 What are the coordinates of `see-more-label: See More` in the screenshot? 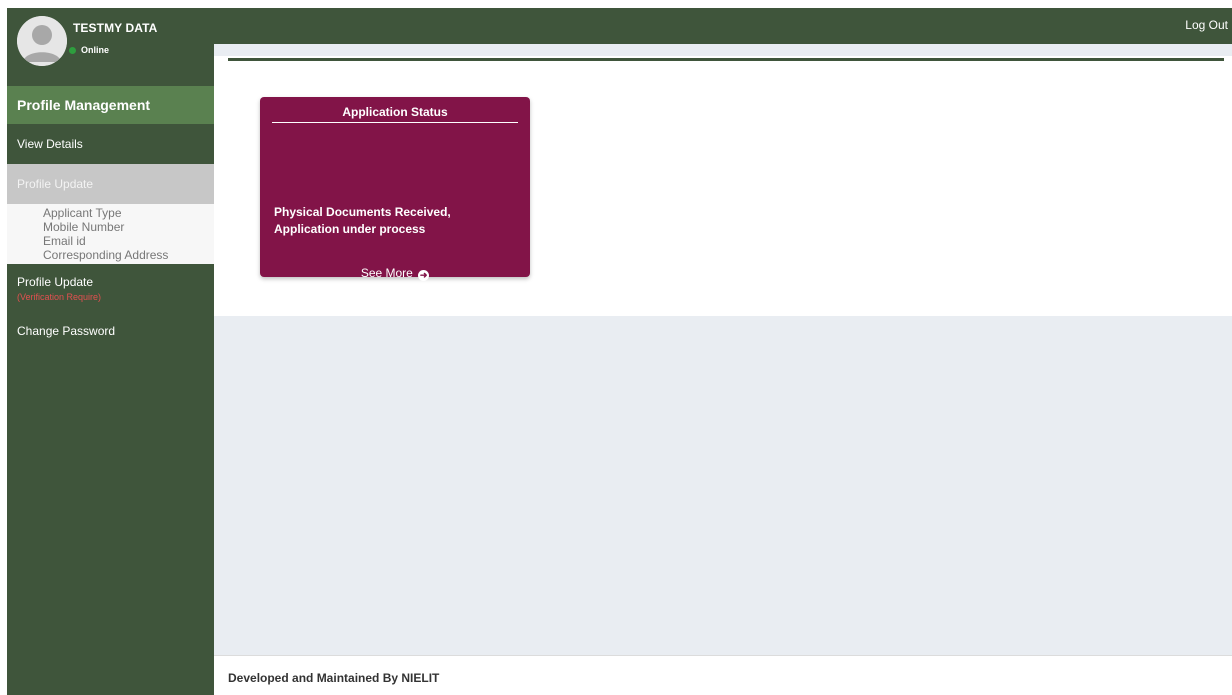 It's located at (386, 273).